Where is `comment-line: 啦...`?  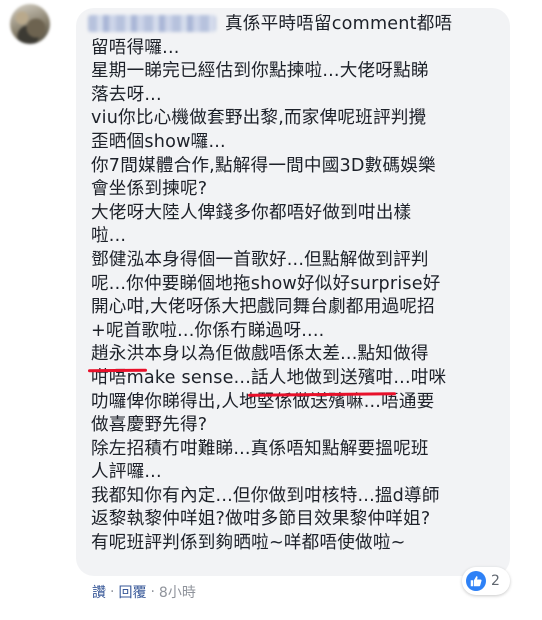
comment-line: 啦... is located at coordinates (109, 236).